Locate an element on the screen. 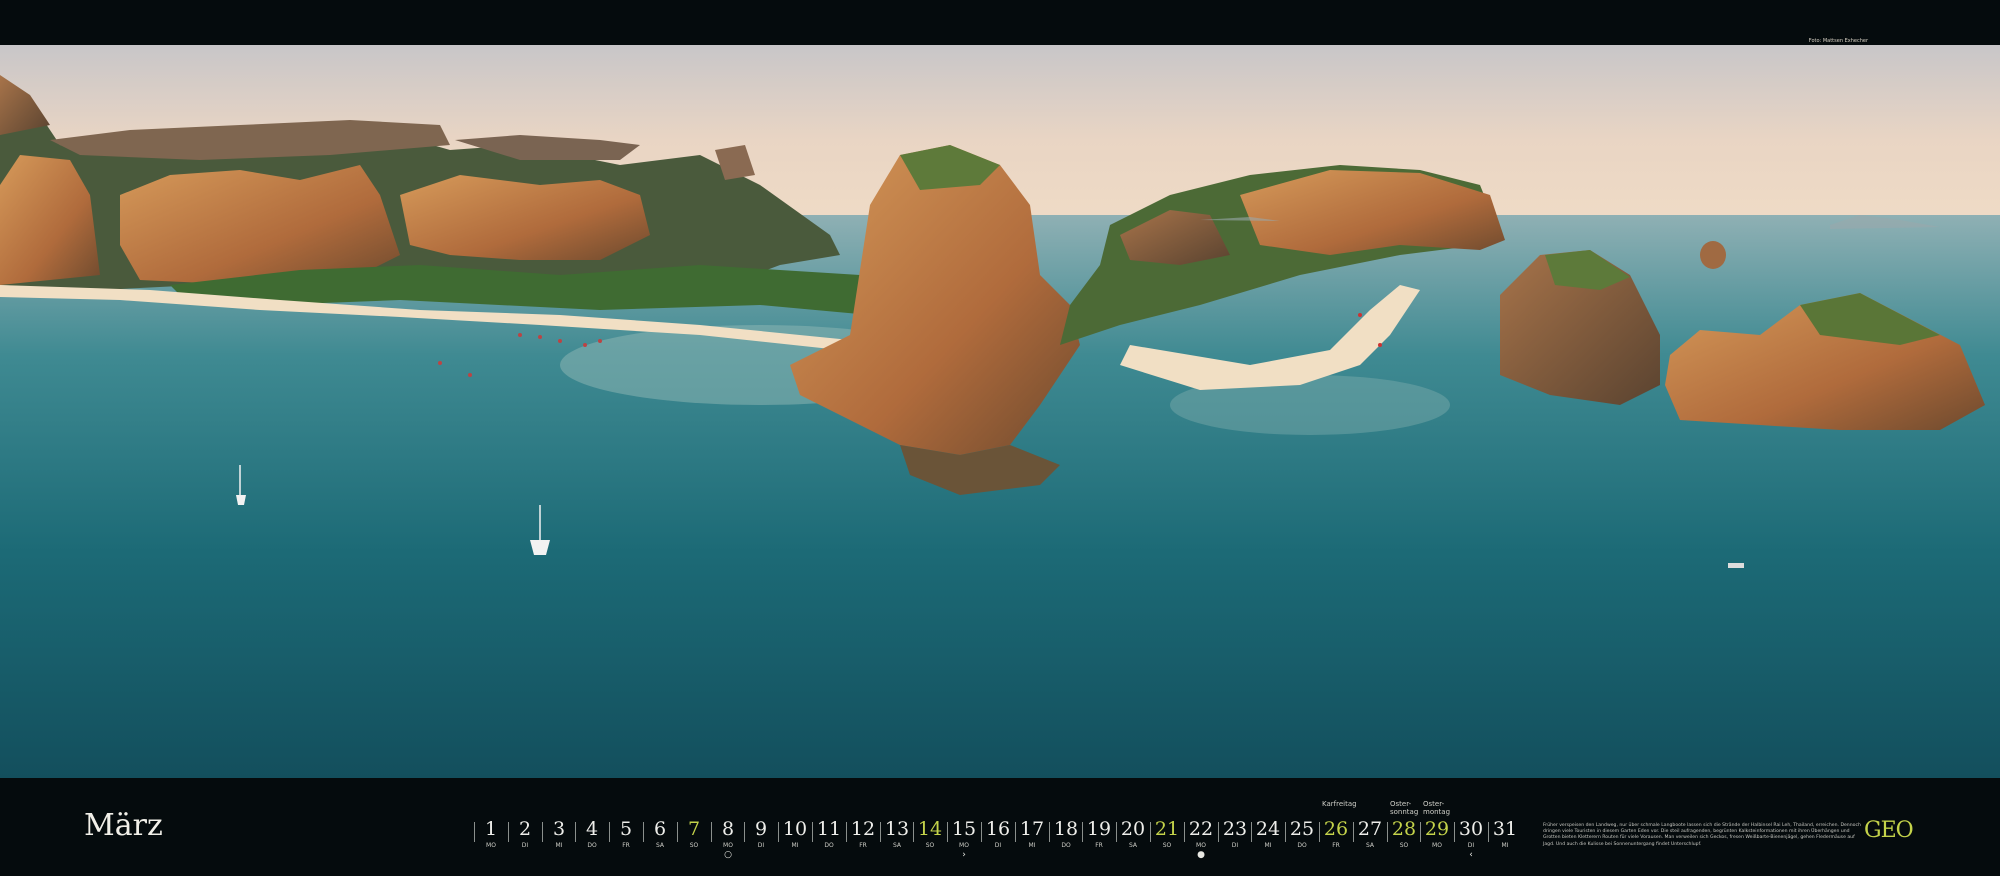  day-number: 21 is located at coordinates (1167, 829).